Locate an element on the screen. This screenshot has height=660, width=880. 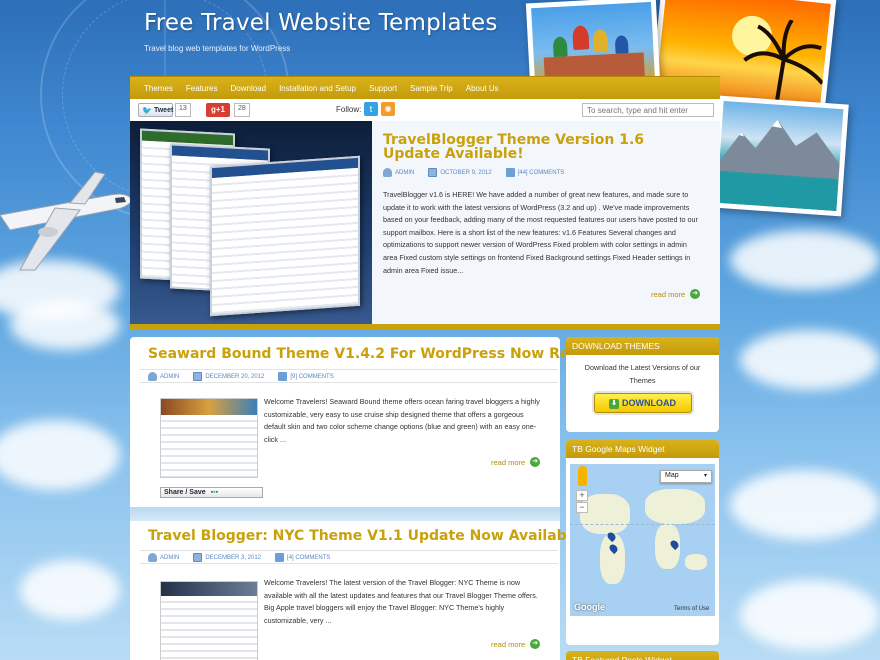
site-title: Free Travel Website Templates is located at coordinates (321, 23).